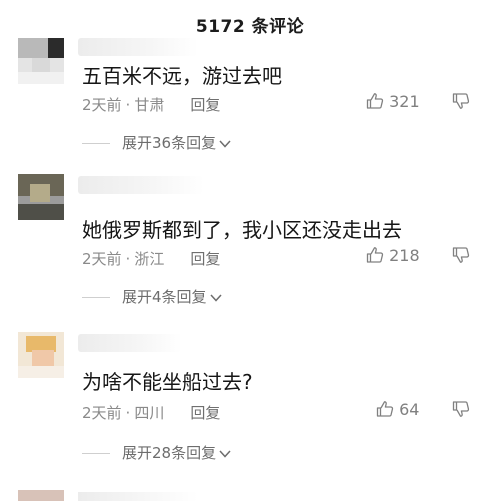 The height and width of the screenshot is (501, 500). I want to click on expand-replies-label: 展开28条回复, so click(169, 453).